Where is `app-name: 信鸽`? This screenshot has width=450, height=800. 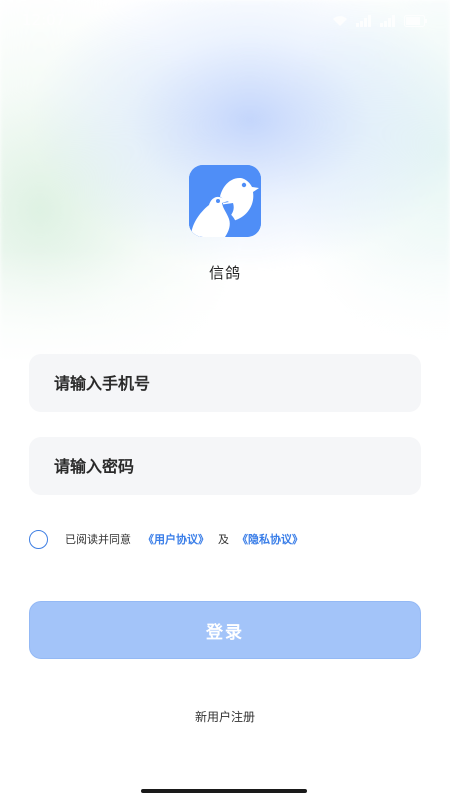
app-name: 信鸽 is located at coordinates (224, 273).